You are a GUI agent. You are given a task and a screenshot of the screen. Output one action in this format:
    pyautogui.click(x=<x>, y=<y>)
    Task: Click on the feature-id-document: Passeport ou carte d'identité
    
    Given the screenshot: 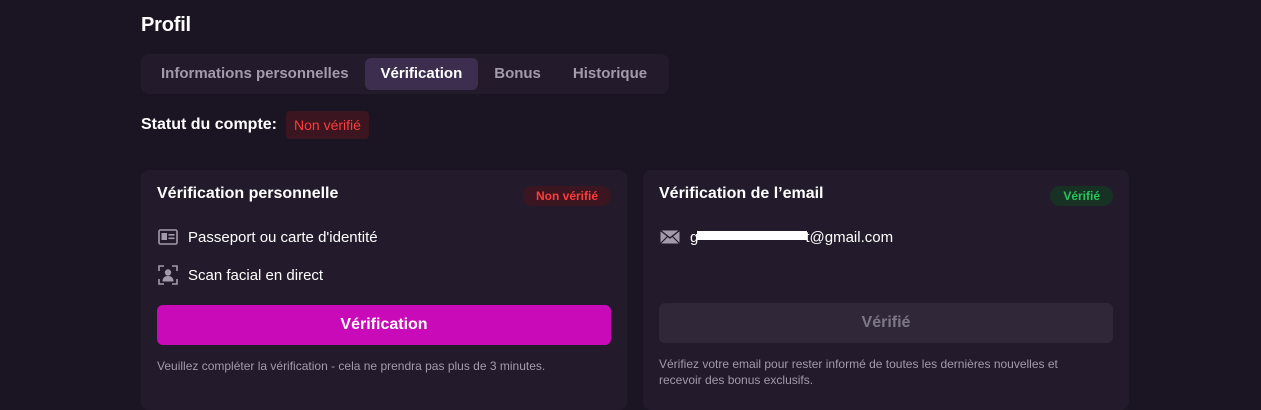 What is the action you would take?
    pyautogui.click(x=267, y=237)
    